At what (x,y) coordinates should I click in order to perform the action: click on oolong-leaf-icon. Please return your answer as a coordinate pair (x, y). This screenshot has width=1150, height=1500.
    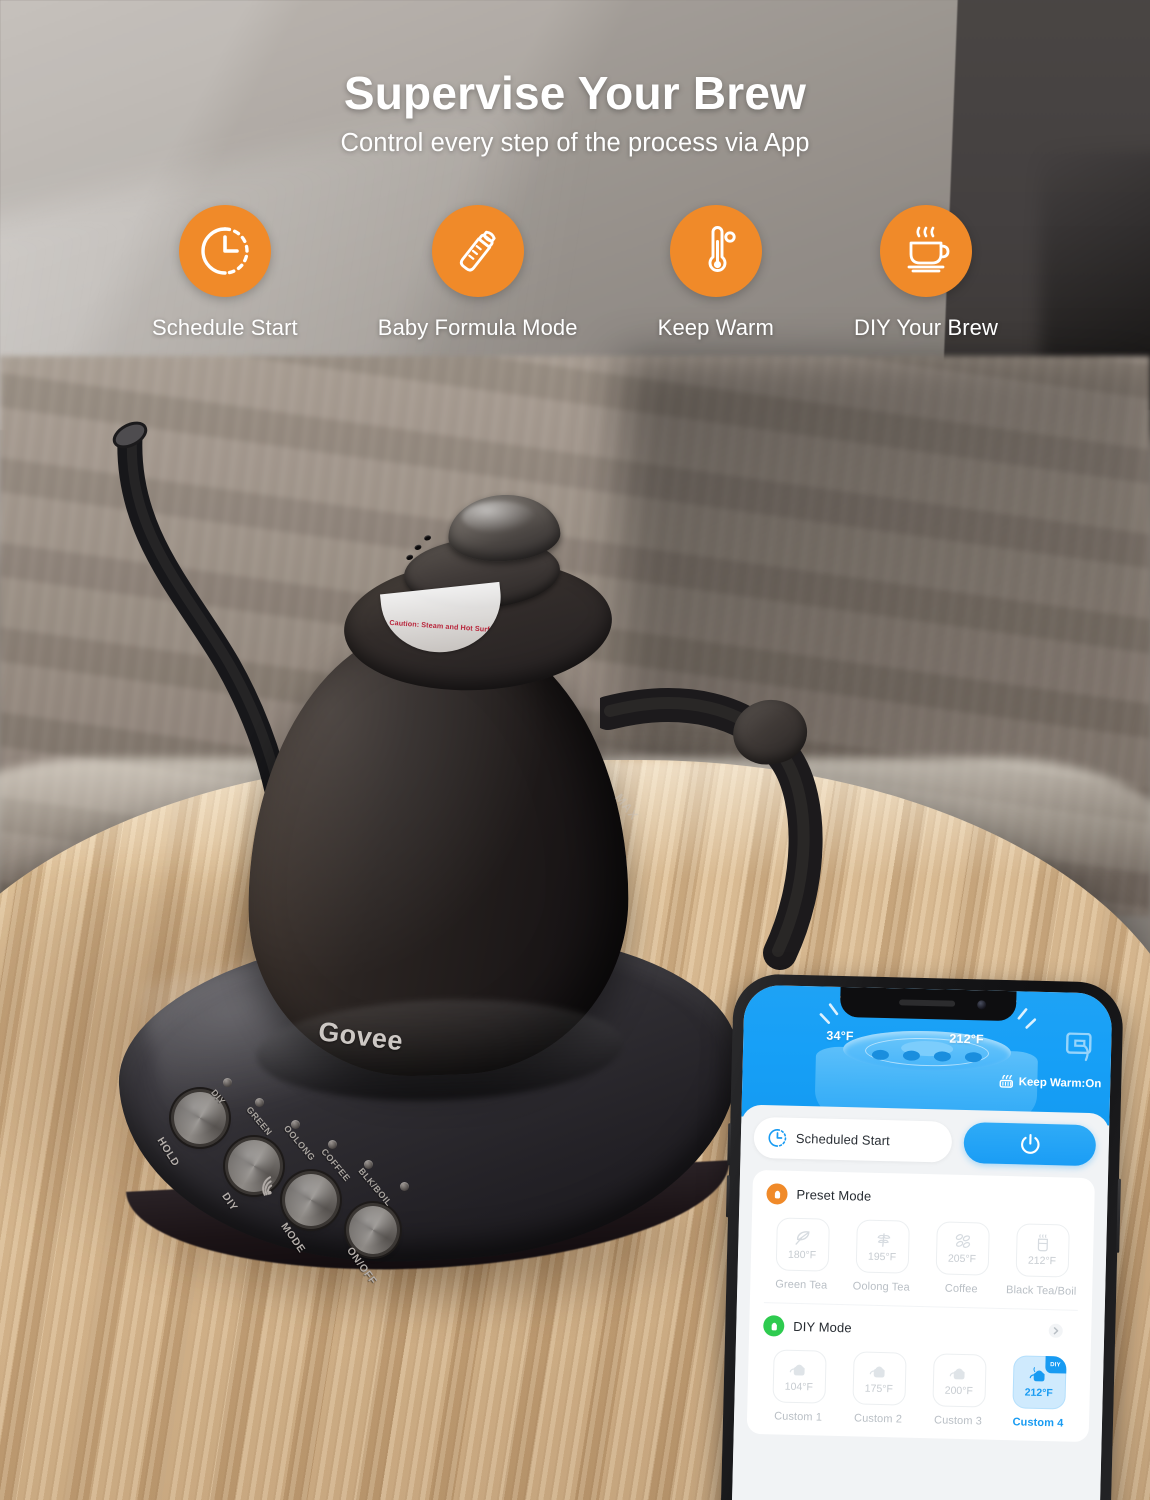
    Looking at the image, I should click on (883, 1240).